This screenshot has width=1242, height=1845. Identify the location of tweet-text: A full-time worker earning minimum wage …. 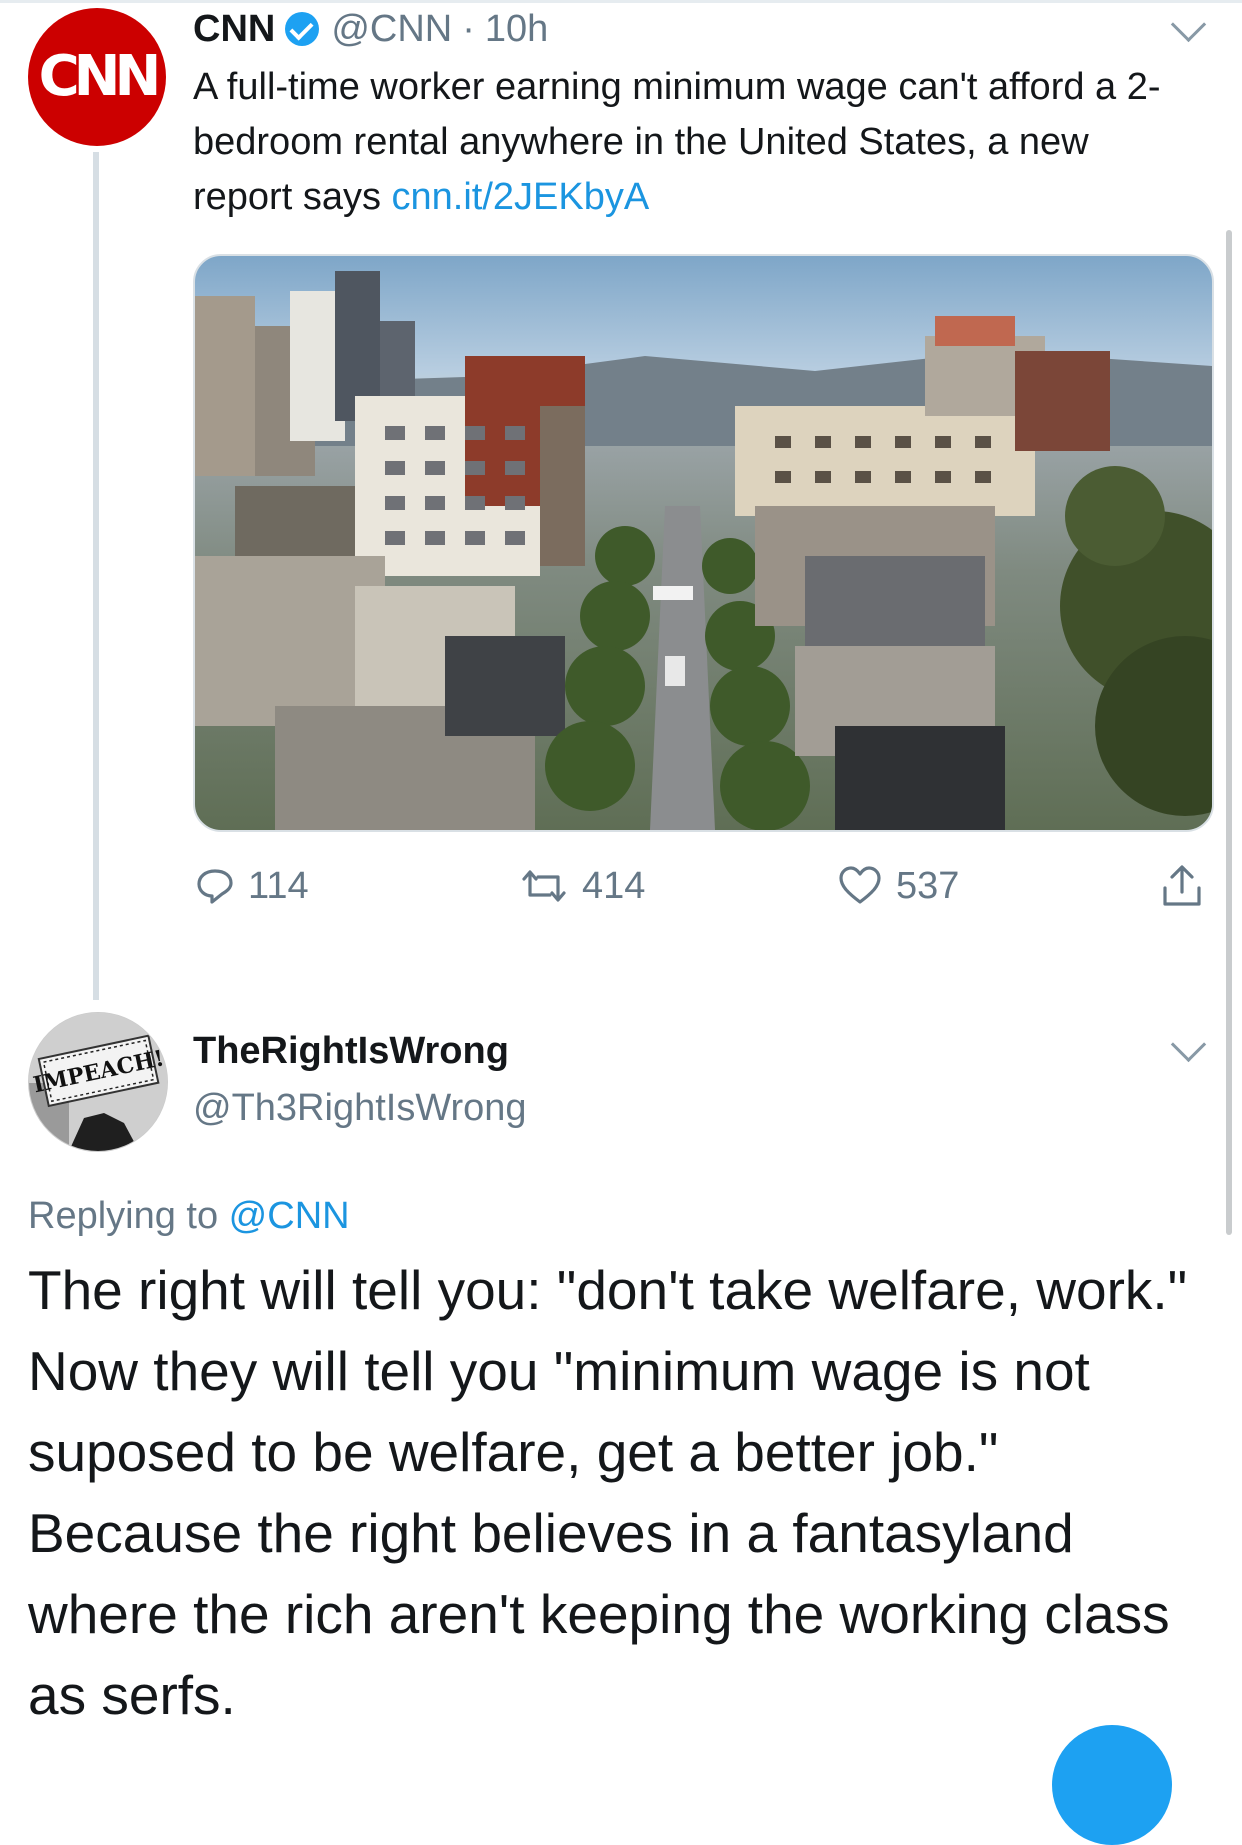
(688, 142).